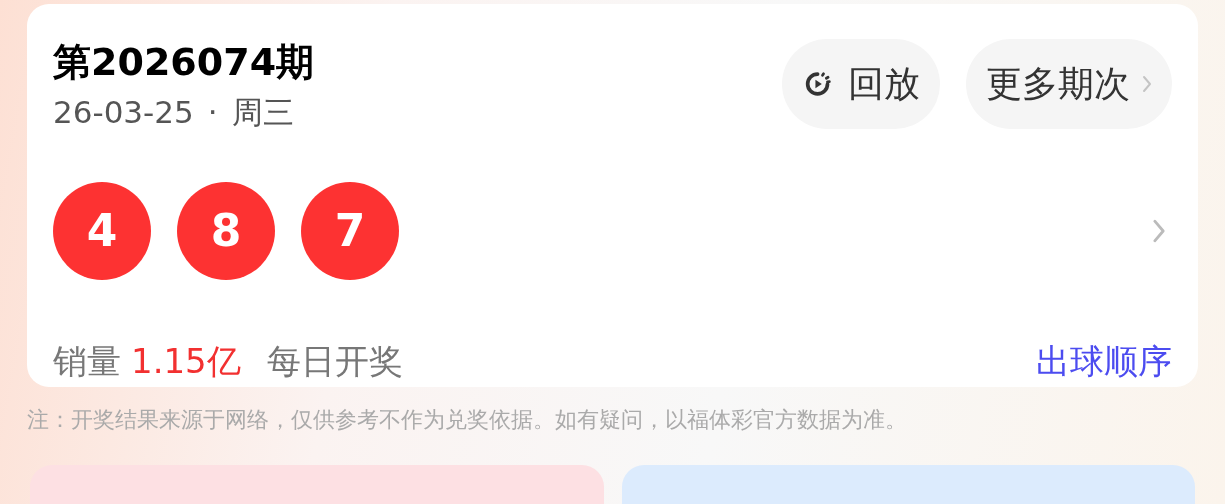 The image size is (1225, 504). Describe the element at coordinates (861, 84) in the screenshot. I see `replay-button: 回放` at that location.